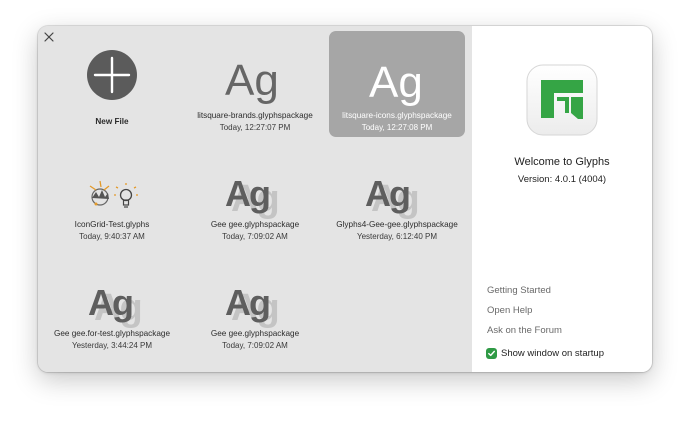 The width and height of the screenshot is (690, 422). Describe the element at coordinates (255, 115) in the screenshot. I see `file-name: litsquare-brands.glyphspackage` at that location.